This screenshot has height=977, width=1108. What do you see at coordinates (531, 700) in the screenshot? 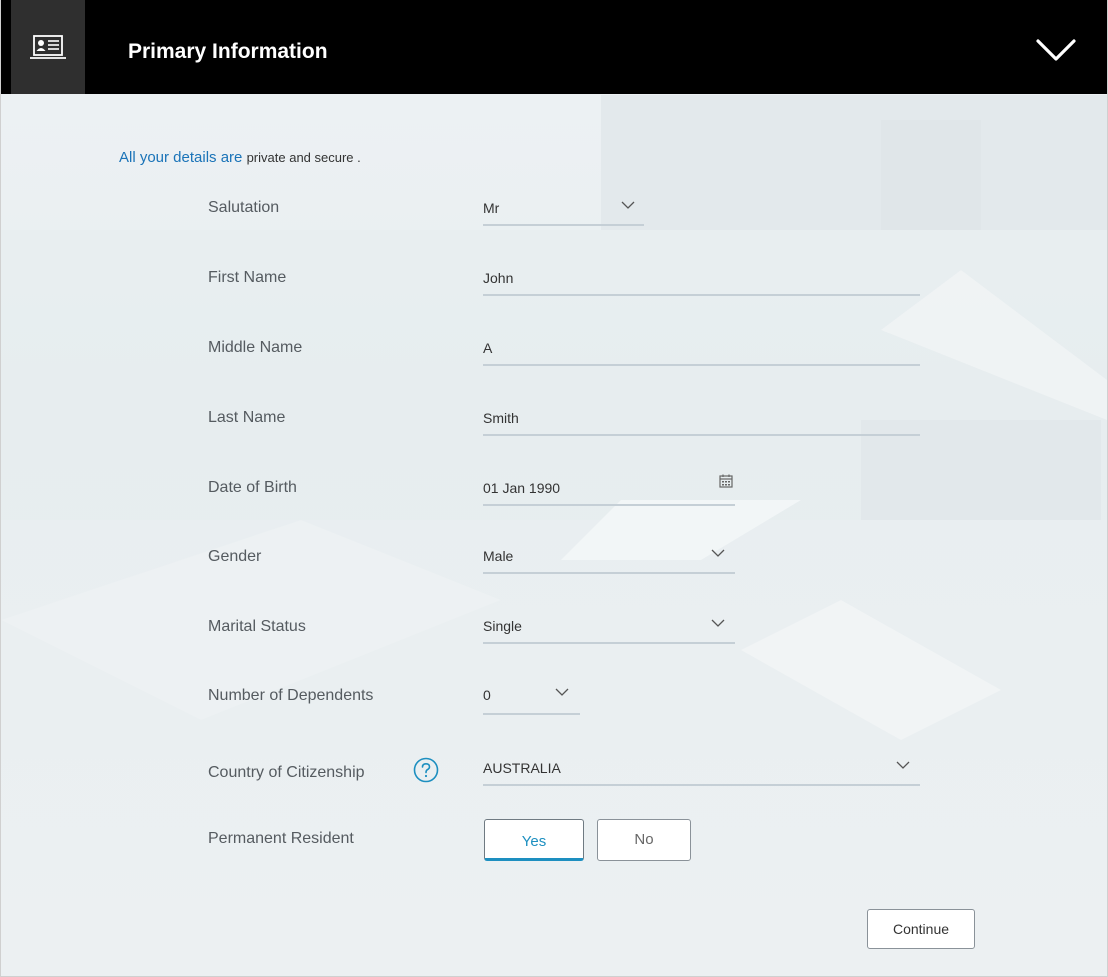
I see `dependents-select: 0` at bounding box center [531, 700].